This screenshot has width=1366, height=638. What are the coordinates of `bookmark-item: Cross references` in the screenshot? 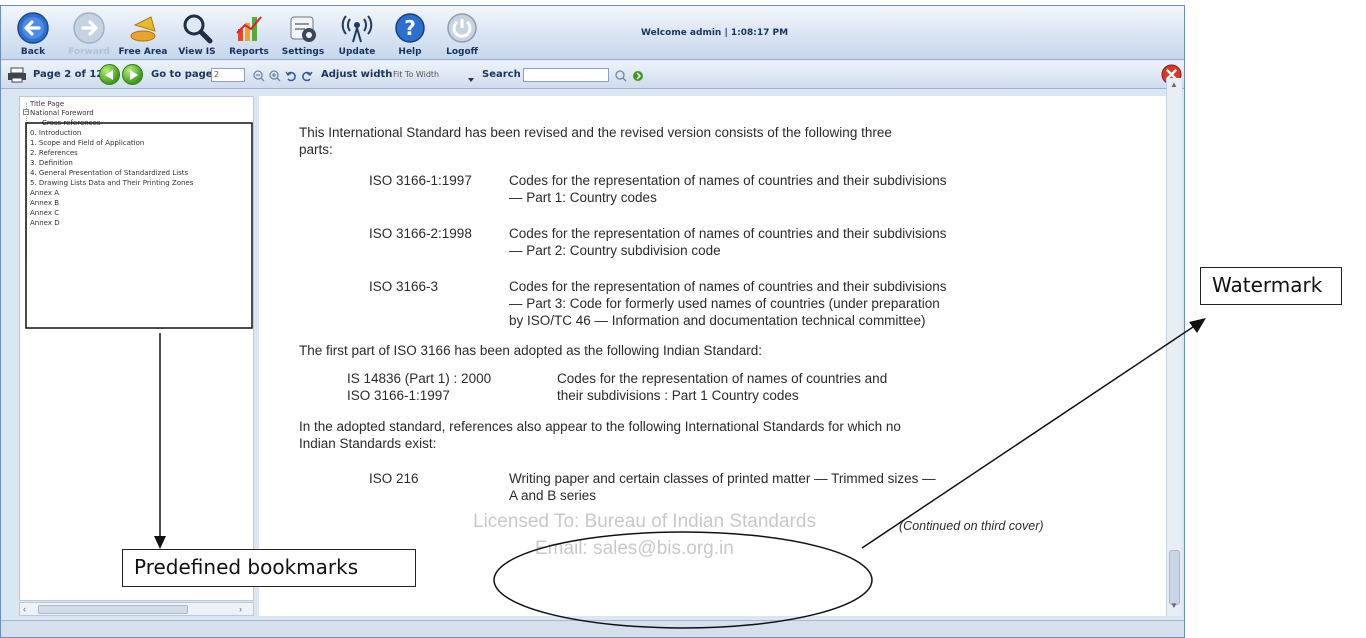 It's located at (71, 123).